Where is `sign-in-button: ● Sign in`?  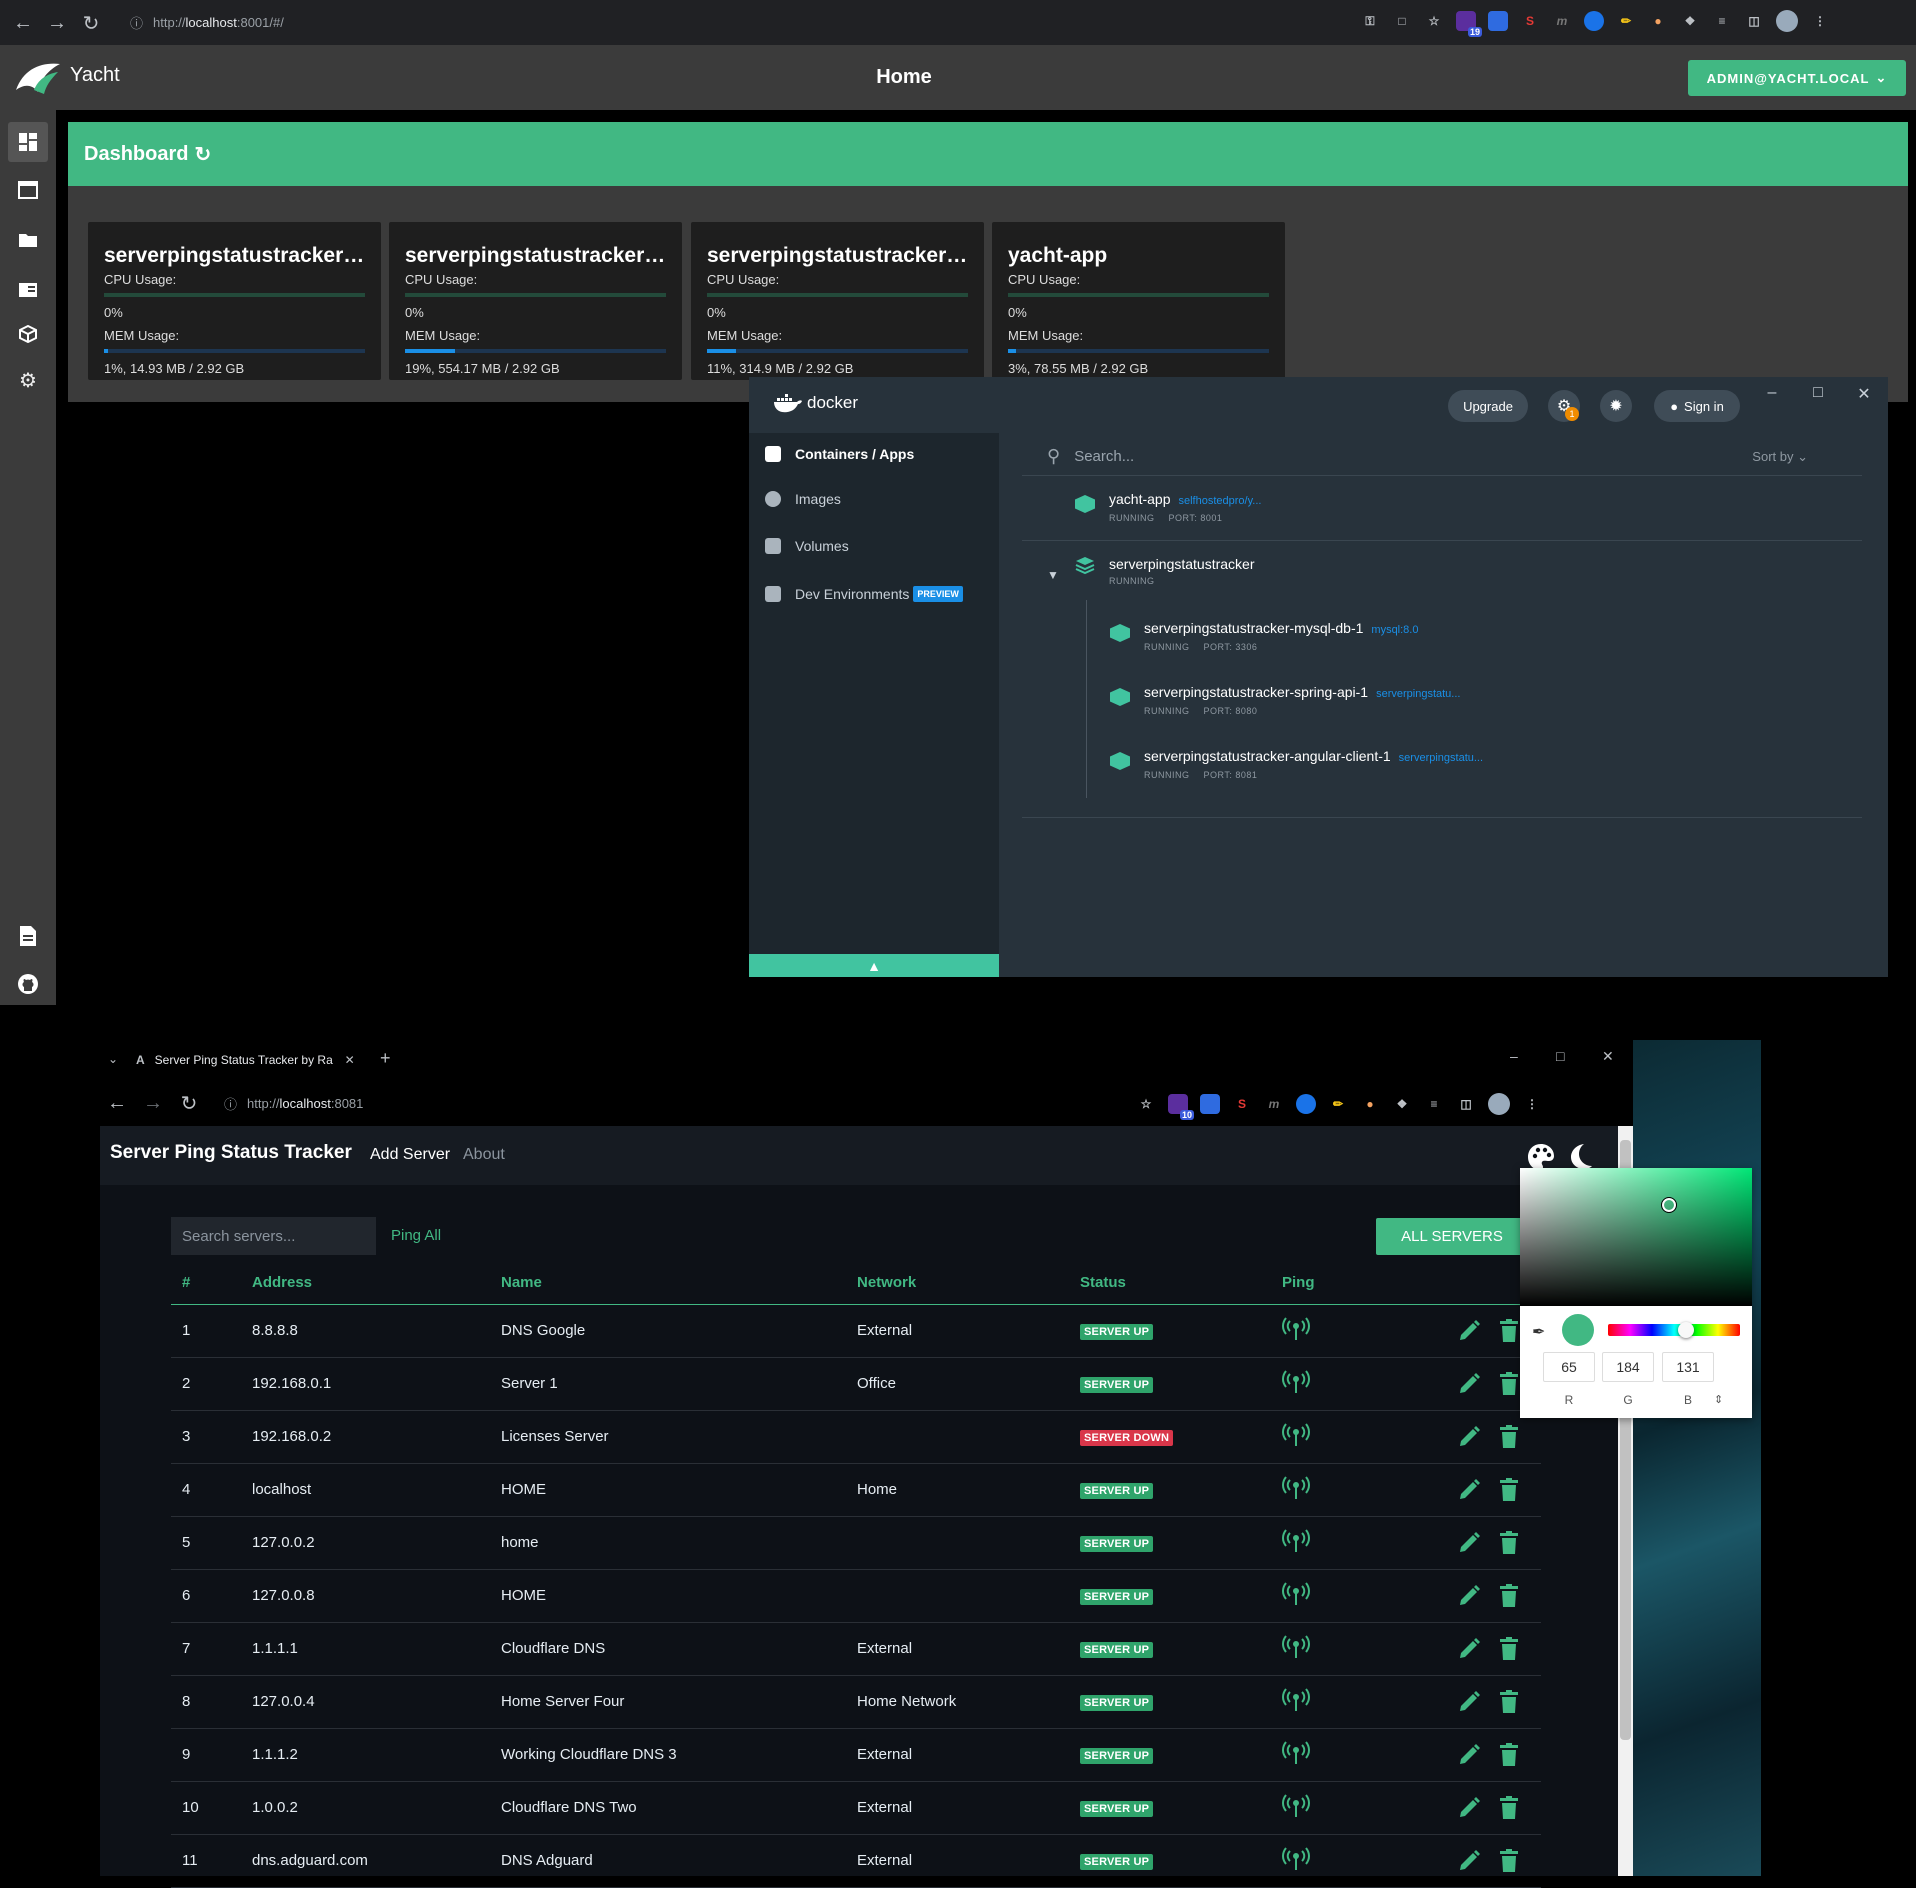 sign-in-button: ● Sign in is located at coordinates (1697, 406).